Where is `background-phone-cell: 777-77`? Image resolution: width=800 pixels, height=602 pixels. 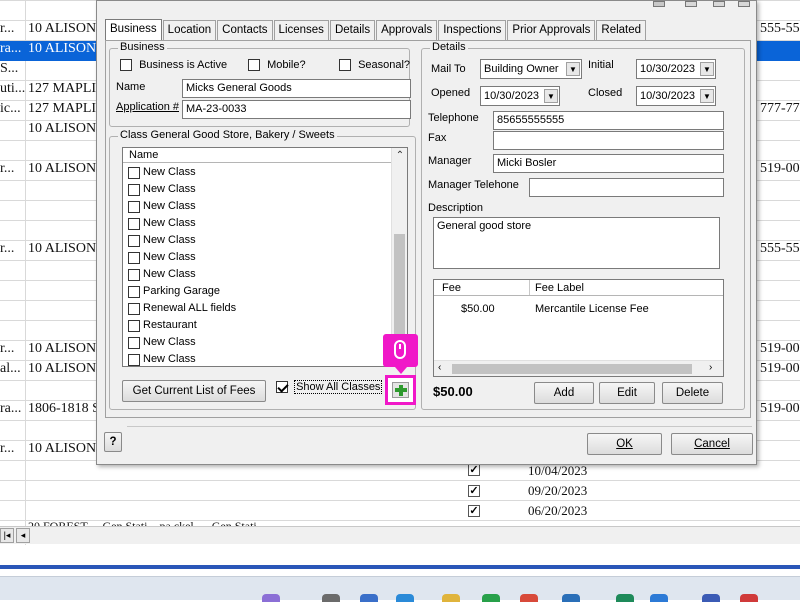 background-phone-cell: 777-77 is located at coordinates (780, 109).